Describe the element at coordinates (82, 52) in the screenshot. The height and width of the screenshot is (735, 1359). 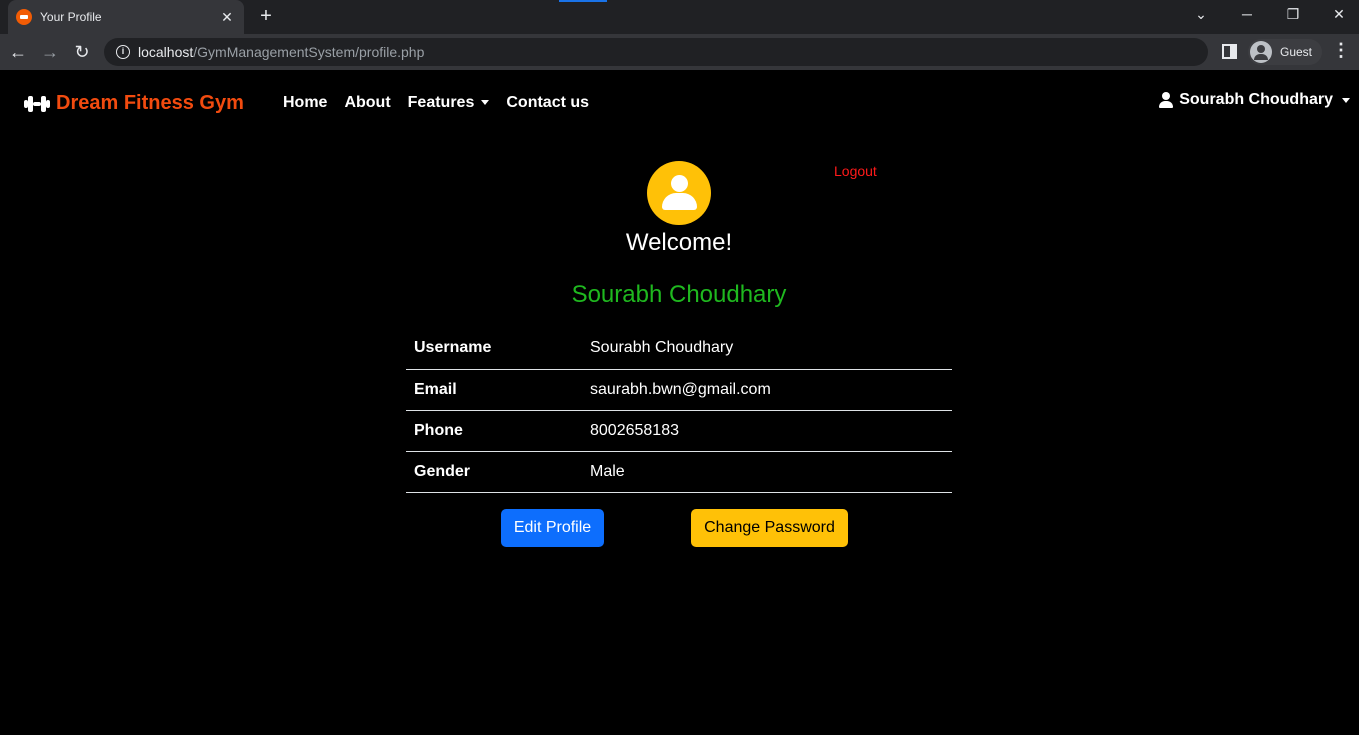
I see `reload-icon: ↻` at that location.